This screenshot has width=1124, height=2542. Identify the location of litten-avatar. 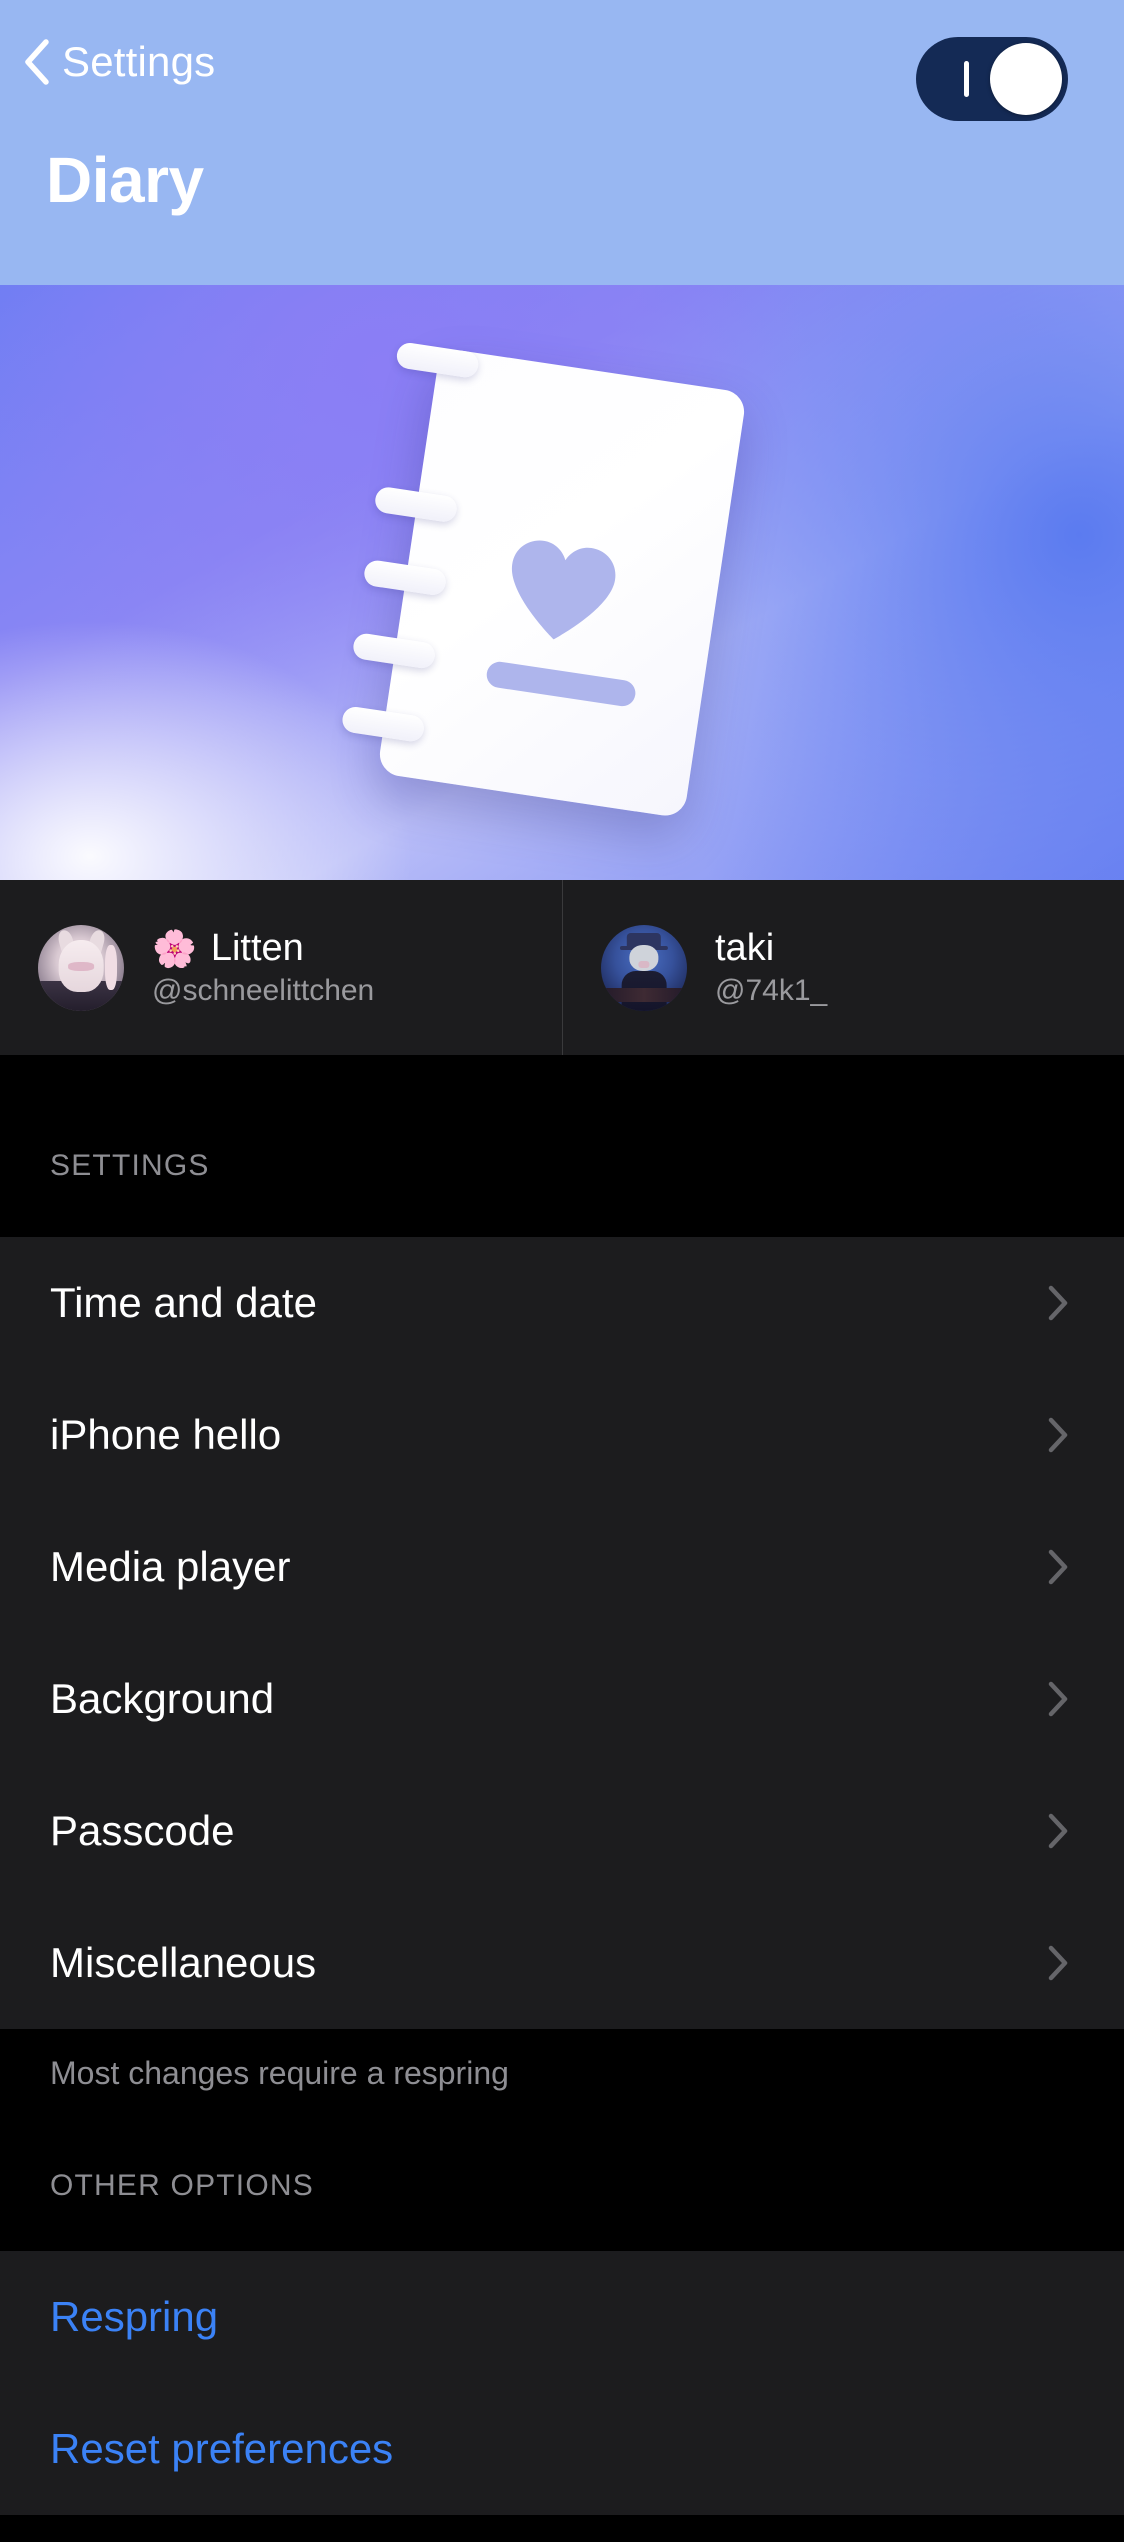
(81, 967).